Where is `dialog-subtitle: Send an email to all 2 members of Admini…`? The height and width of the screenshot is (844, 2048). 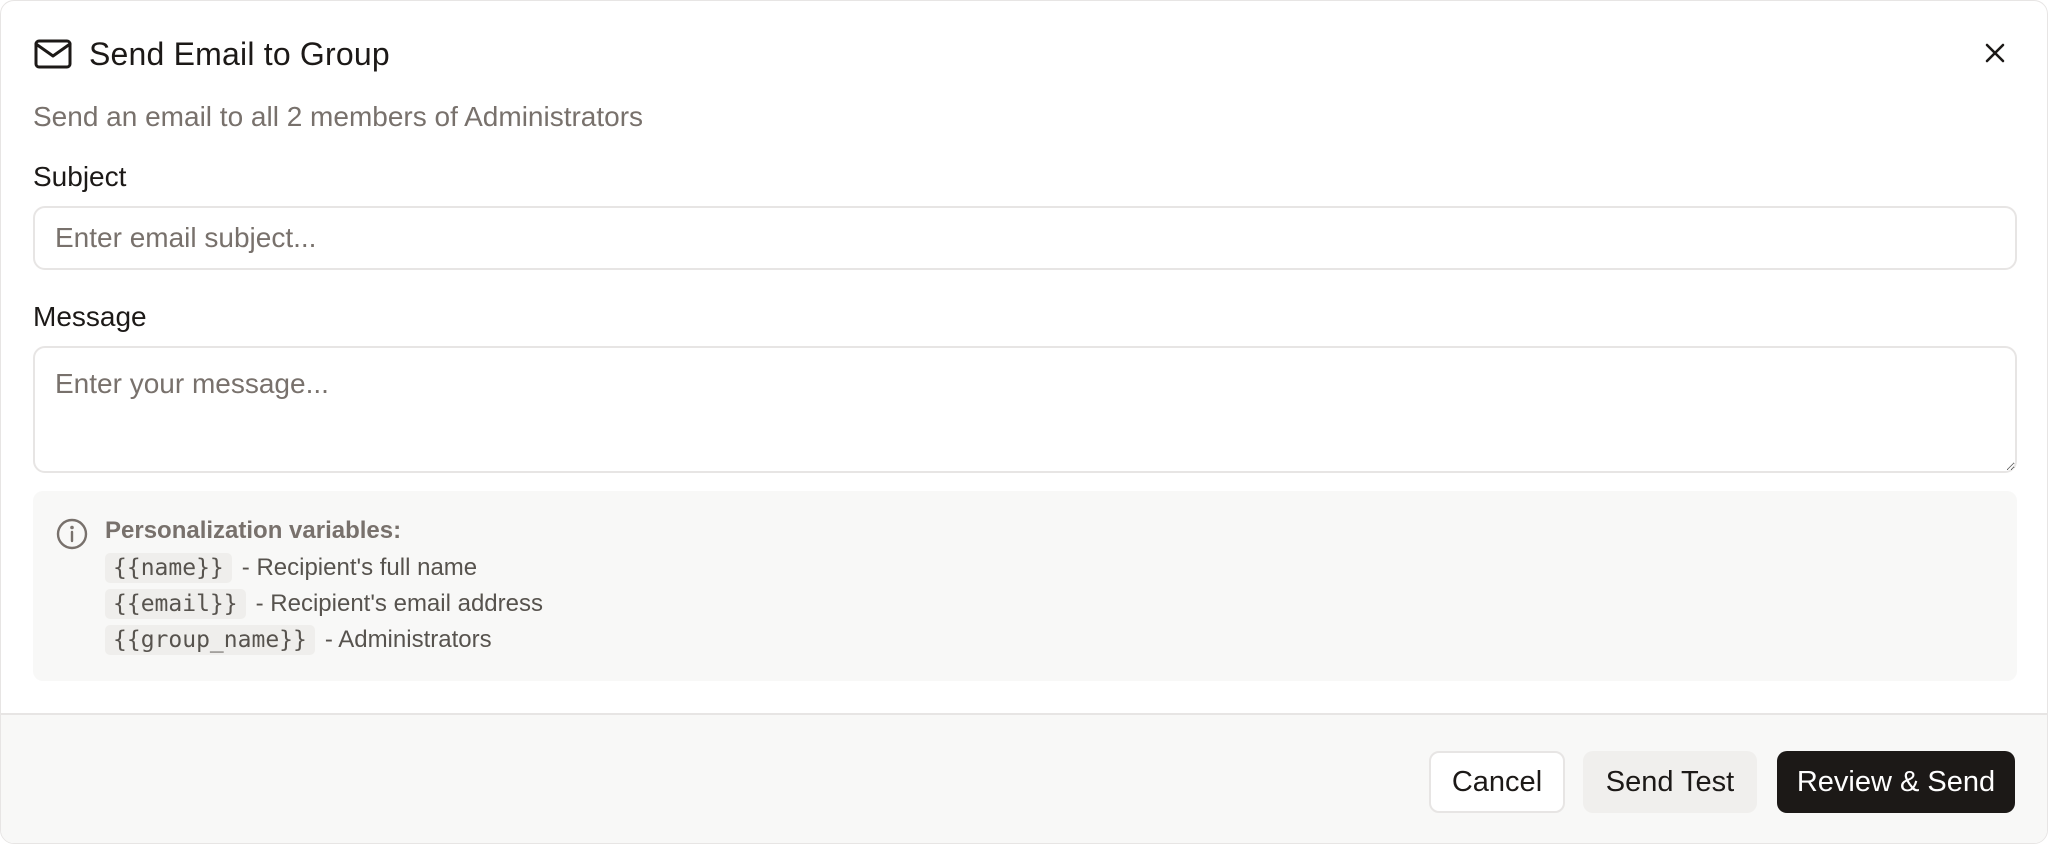 dialog-subtitle: Send an email to all 2 members of Admini… is located at coordinates (338, 116).